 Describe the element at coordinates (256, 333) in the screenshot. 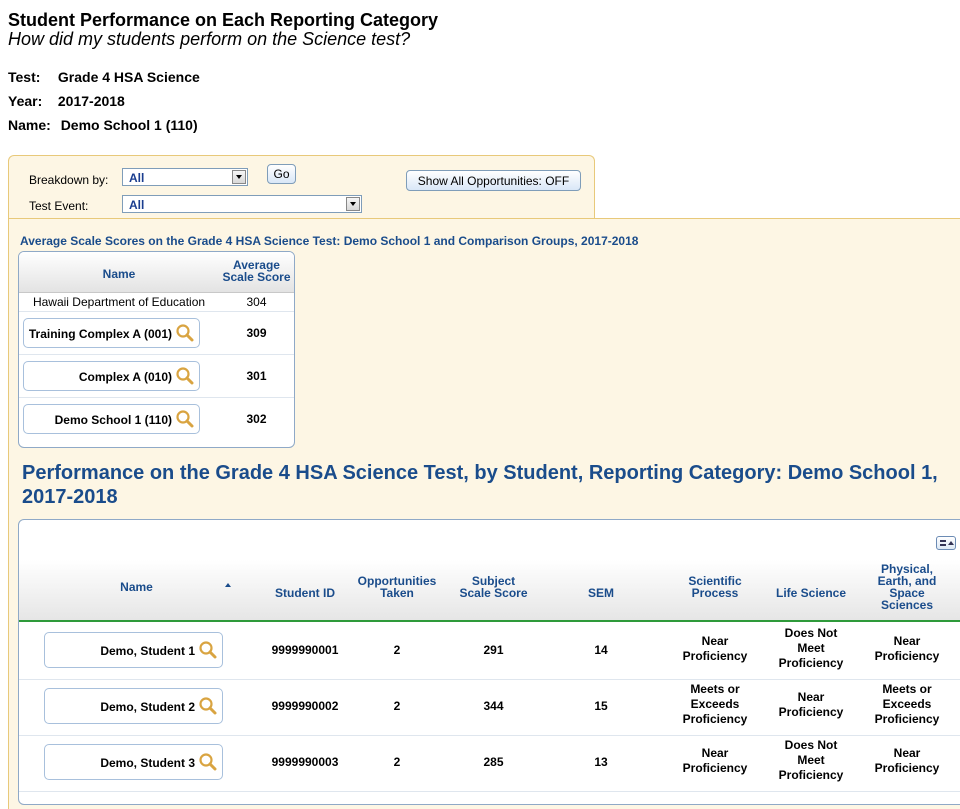

I see `avg-row-score: 309` at that location.